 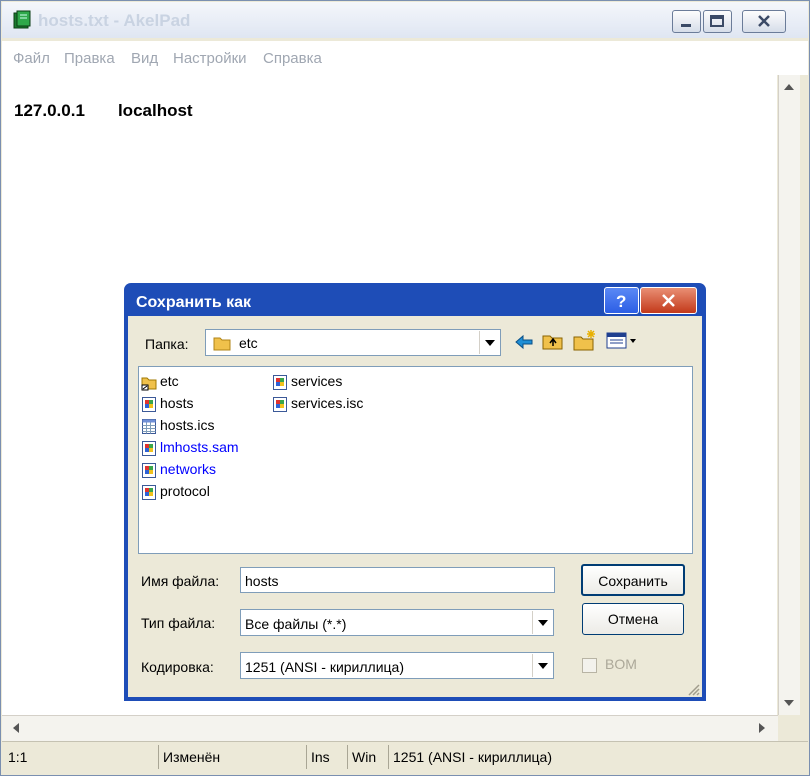 I want to click on scroll-up-icon, so click(x=789, y=87).